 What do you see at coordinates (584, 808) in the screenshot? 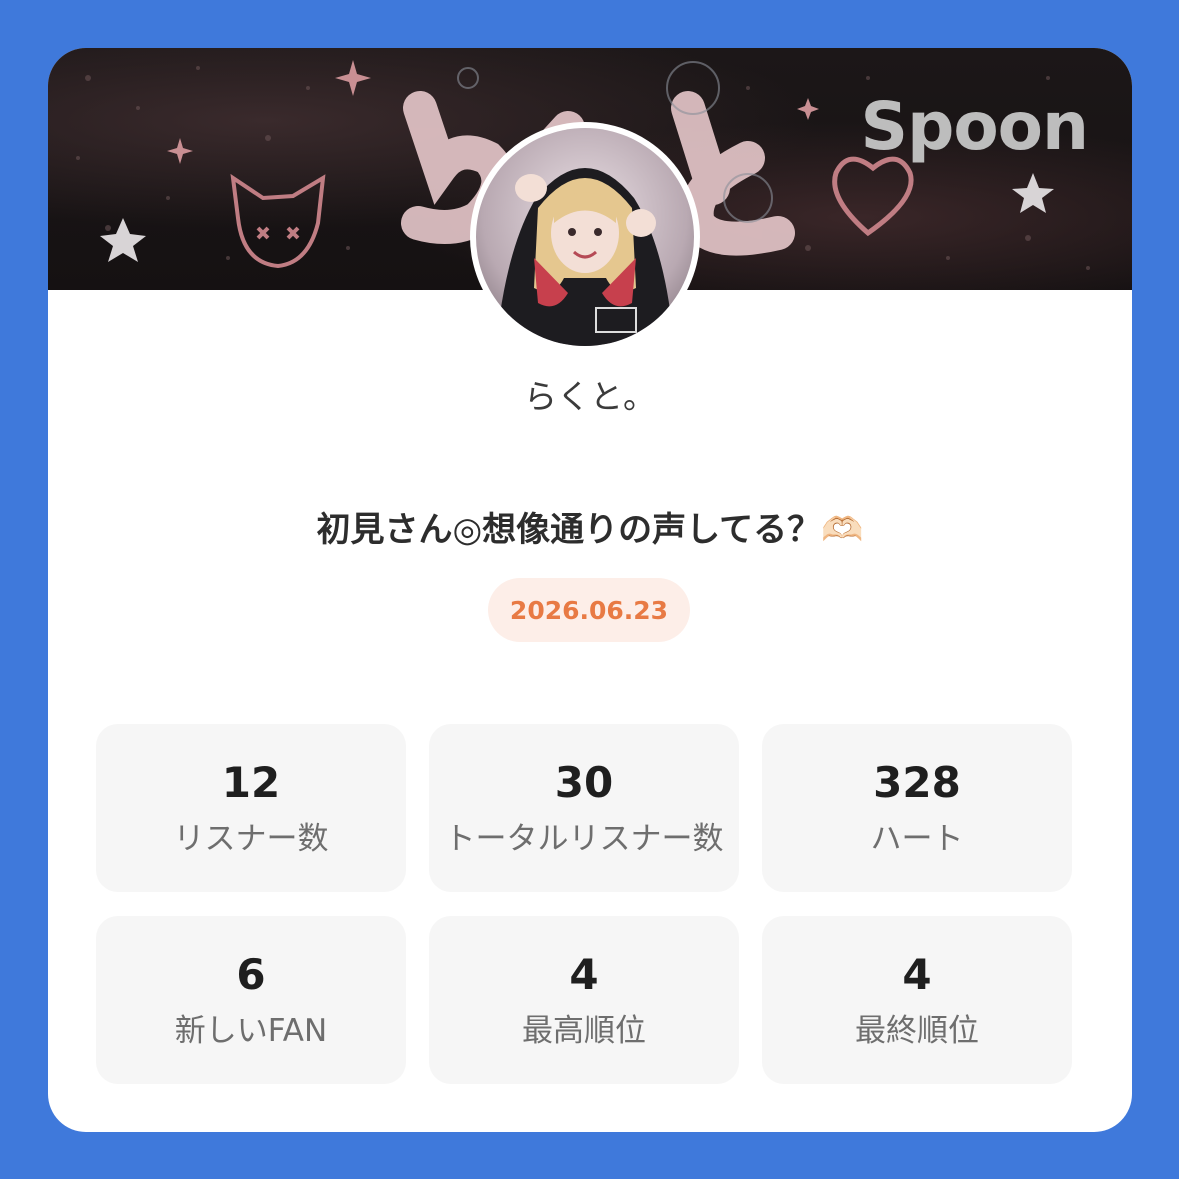
I see `stat-card-total-listeners: 30 トータルリスナー数` at bounding box center [584, 808].